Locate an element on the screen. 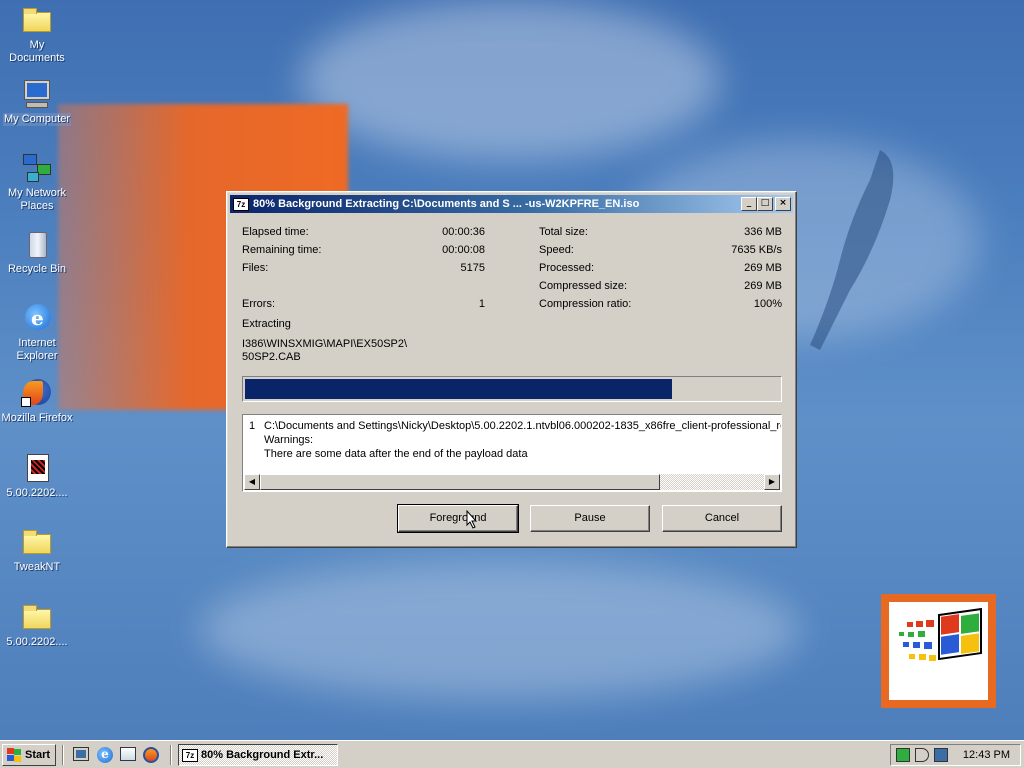 The height and width of the screenshot is (768, 1024). desktop-icon-my-documents: My Documents is located at coordinates (37, 34).